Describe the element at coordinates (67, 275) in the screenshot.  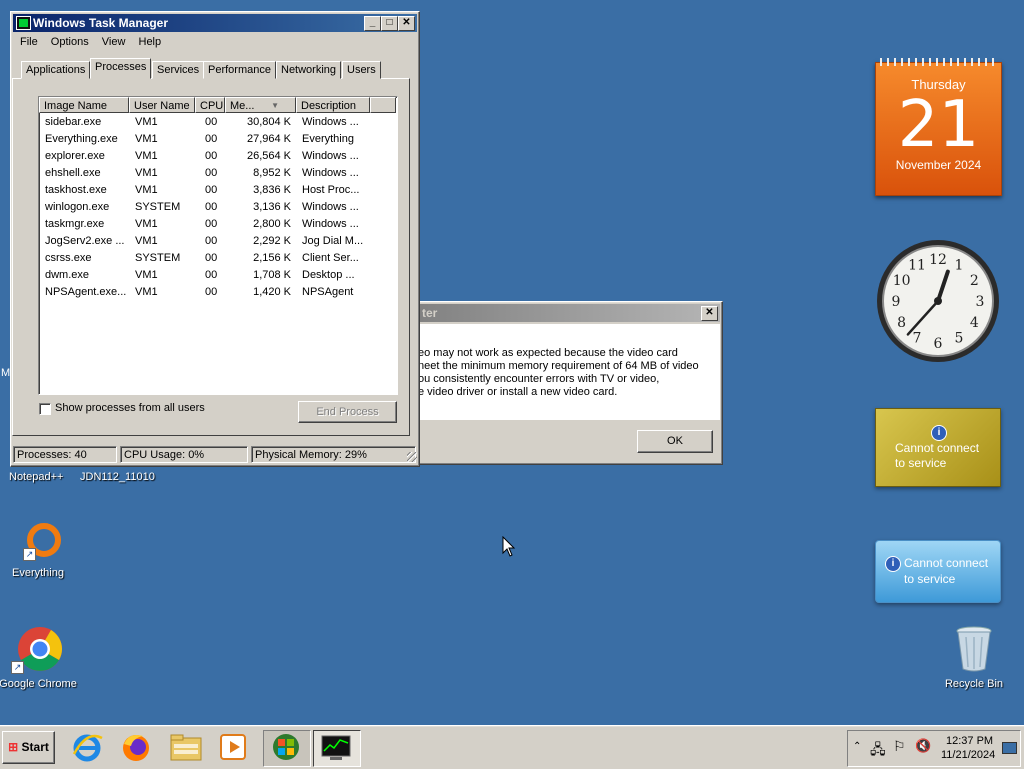
I see `cell-image-name: dwm.exe` at that location.